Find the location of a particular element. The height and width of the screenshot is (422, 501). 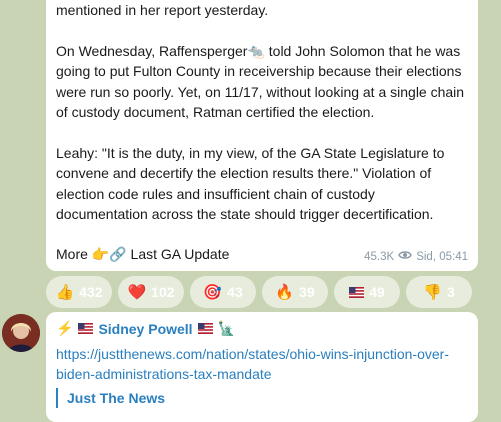

thumbs-down-icon: 👎 is located at coordinates (432, 292).